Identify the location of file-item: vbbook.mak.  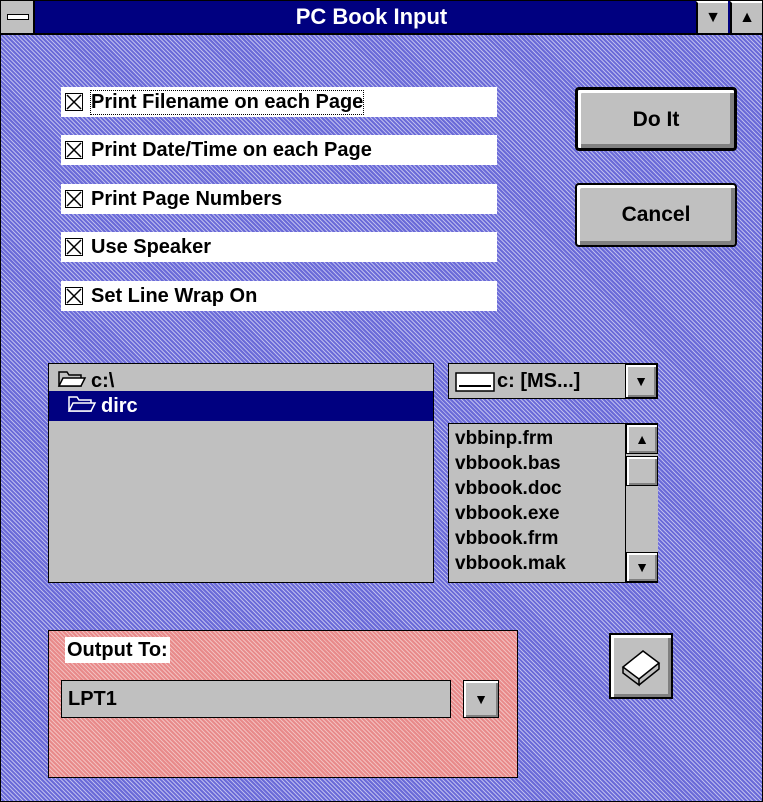
(510, 563).